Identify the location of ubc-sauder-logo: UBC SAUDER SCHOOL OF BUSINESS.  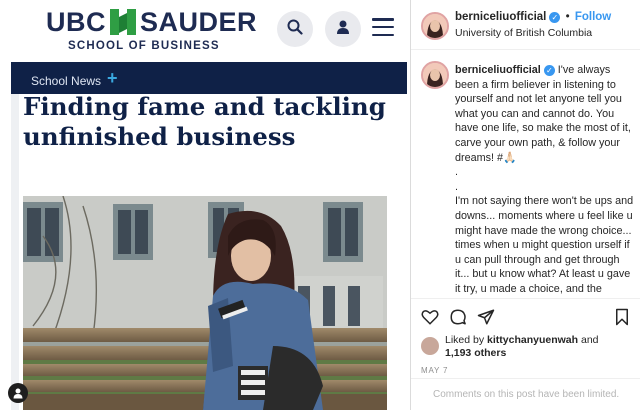
(151, 29).